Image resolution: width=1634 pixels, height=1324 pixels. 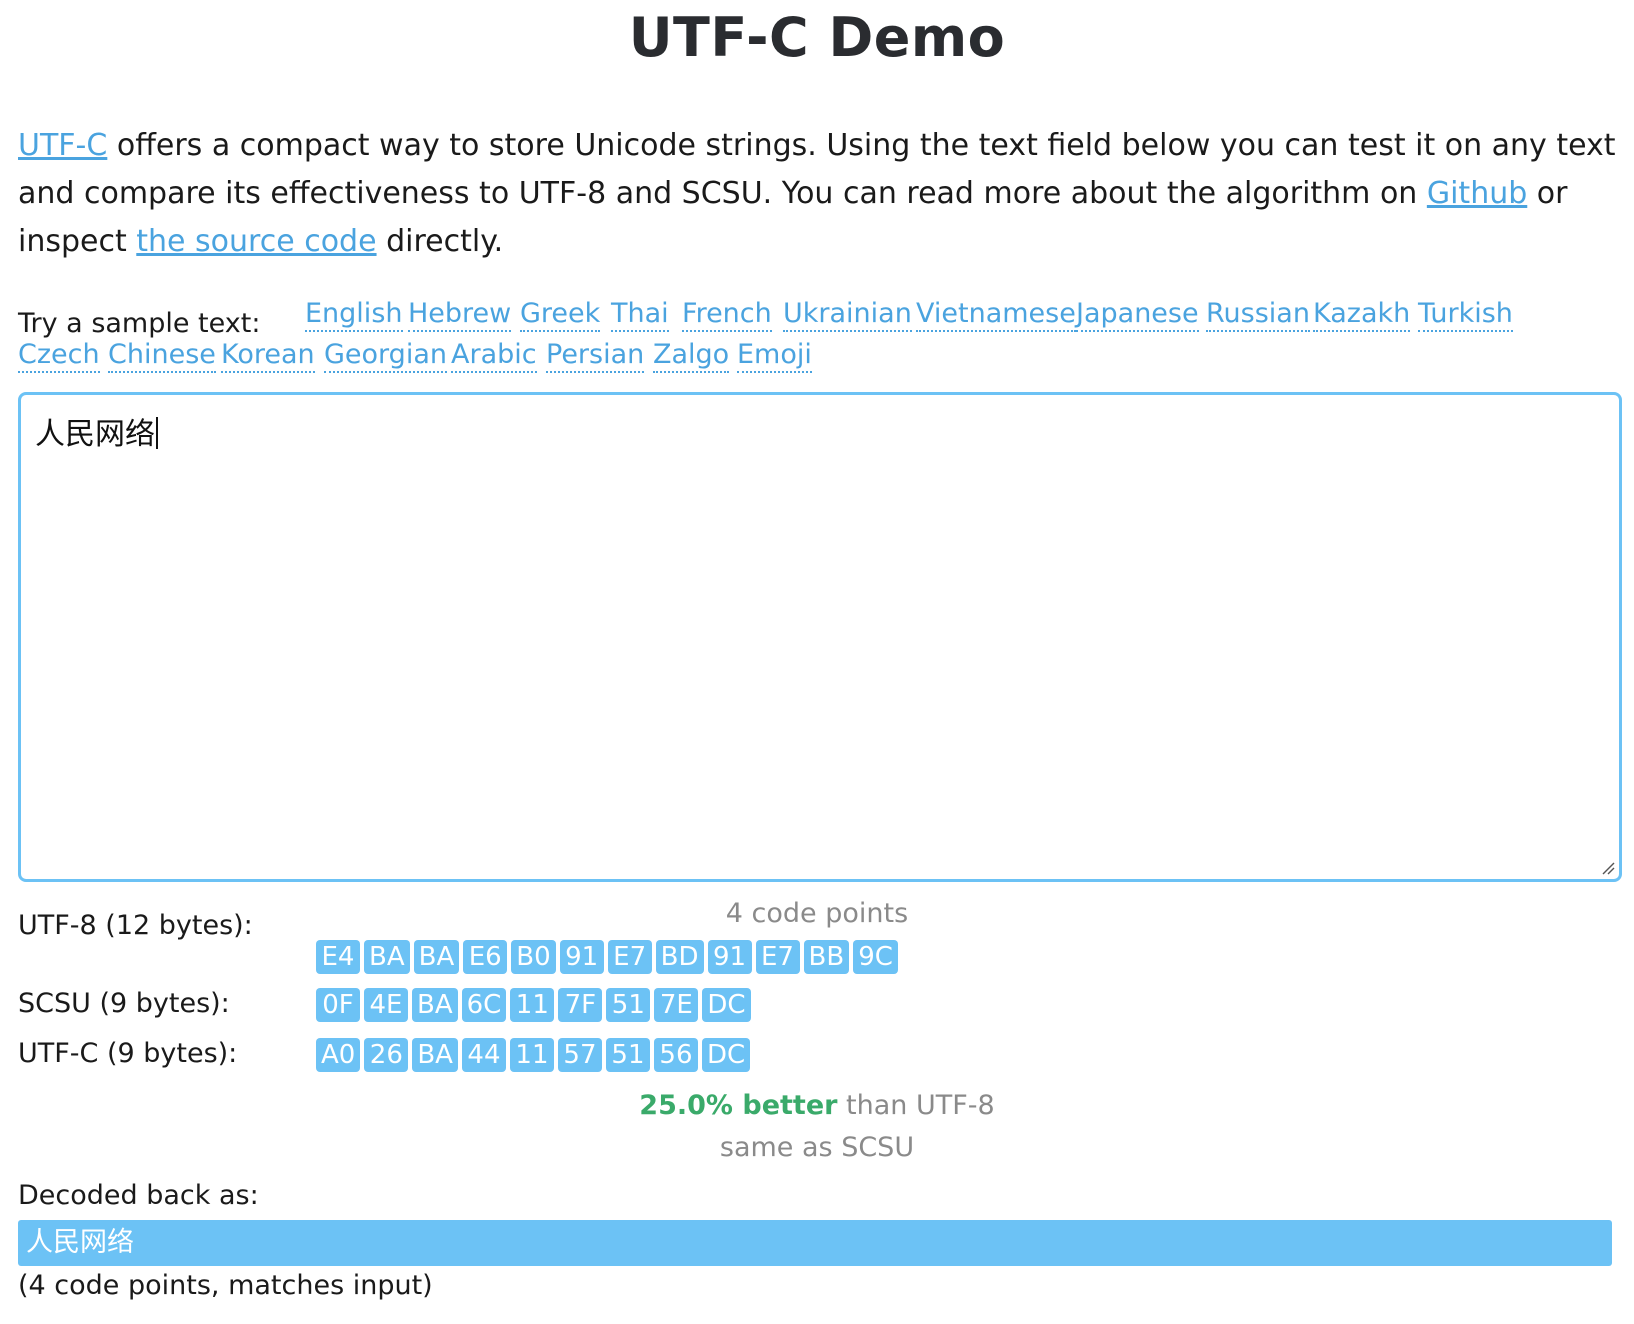 What do you see at coordinates (138, 1195) in the screenshot?
I see `decoded-label: Decoded back as:` at bounding box center [138, 1195].